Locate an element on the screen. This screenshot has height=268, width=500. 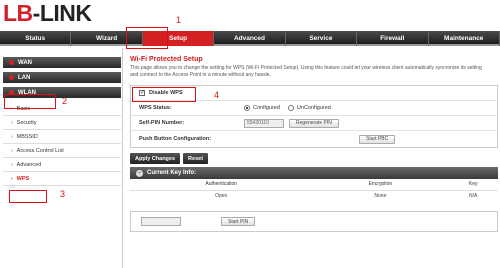
configured-radio is located at coordinates (247, 108).